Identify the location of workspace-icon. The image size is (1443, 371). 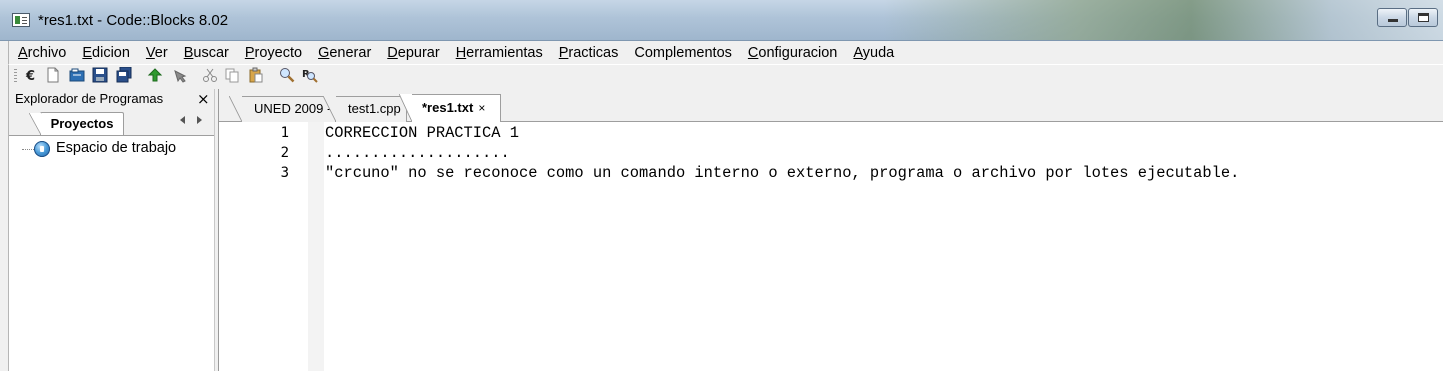
(42, 149).